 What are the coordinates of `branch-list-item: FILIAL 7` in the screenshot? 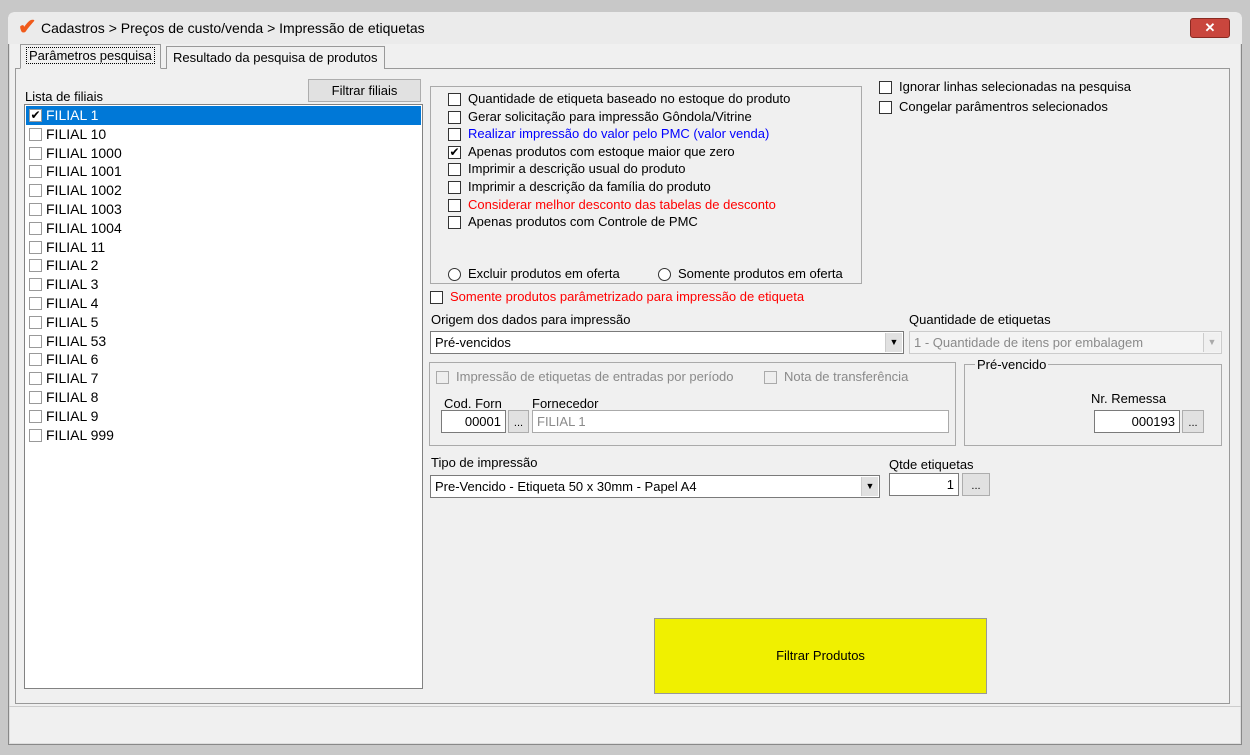 It's located at (223, 378).